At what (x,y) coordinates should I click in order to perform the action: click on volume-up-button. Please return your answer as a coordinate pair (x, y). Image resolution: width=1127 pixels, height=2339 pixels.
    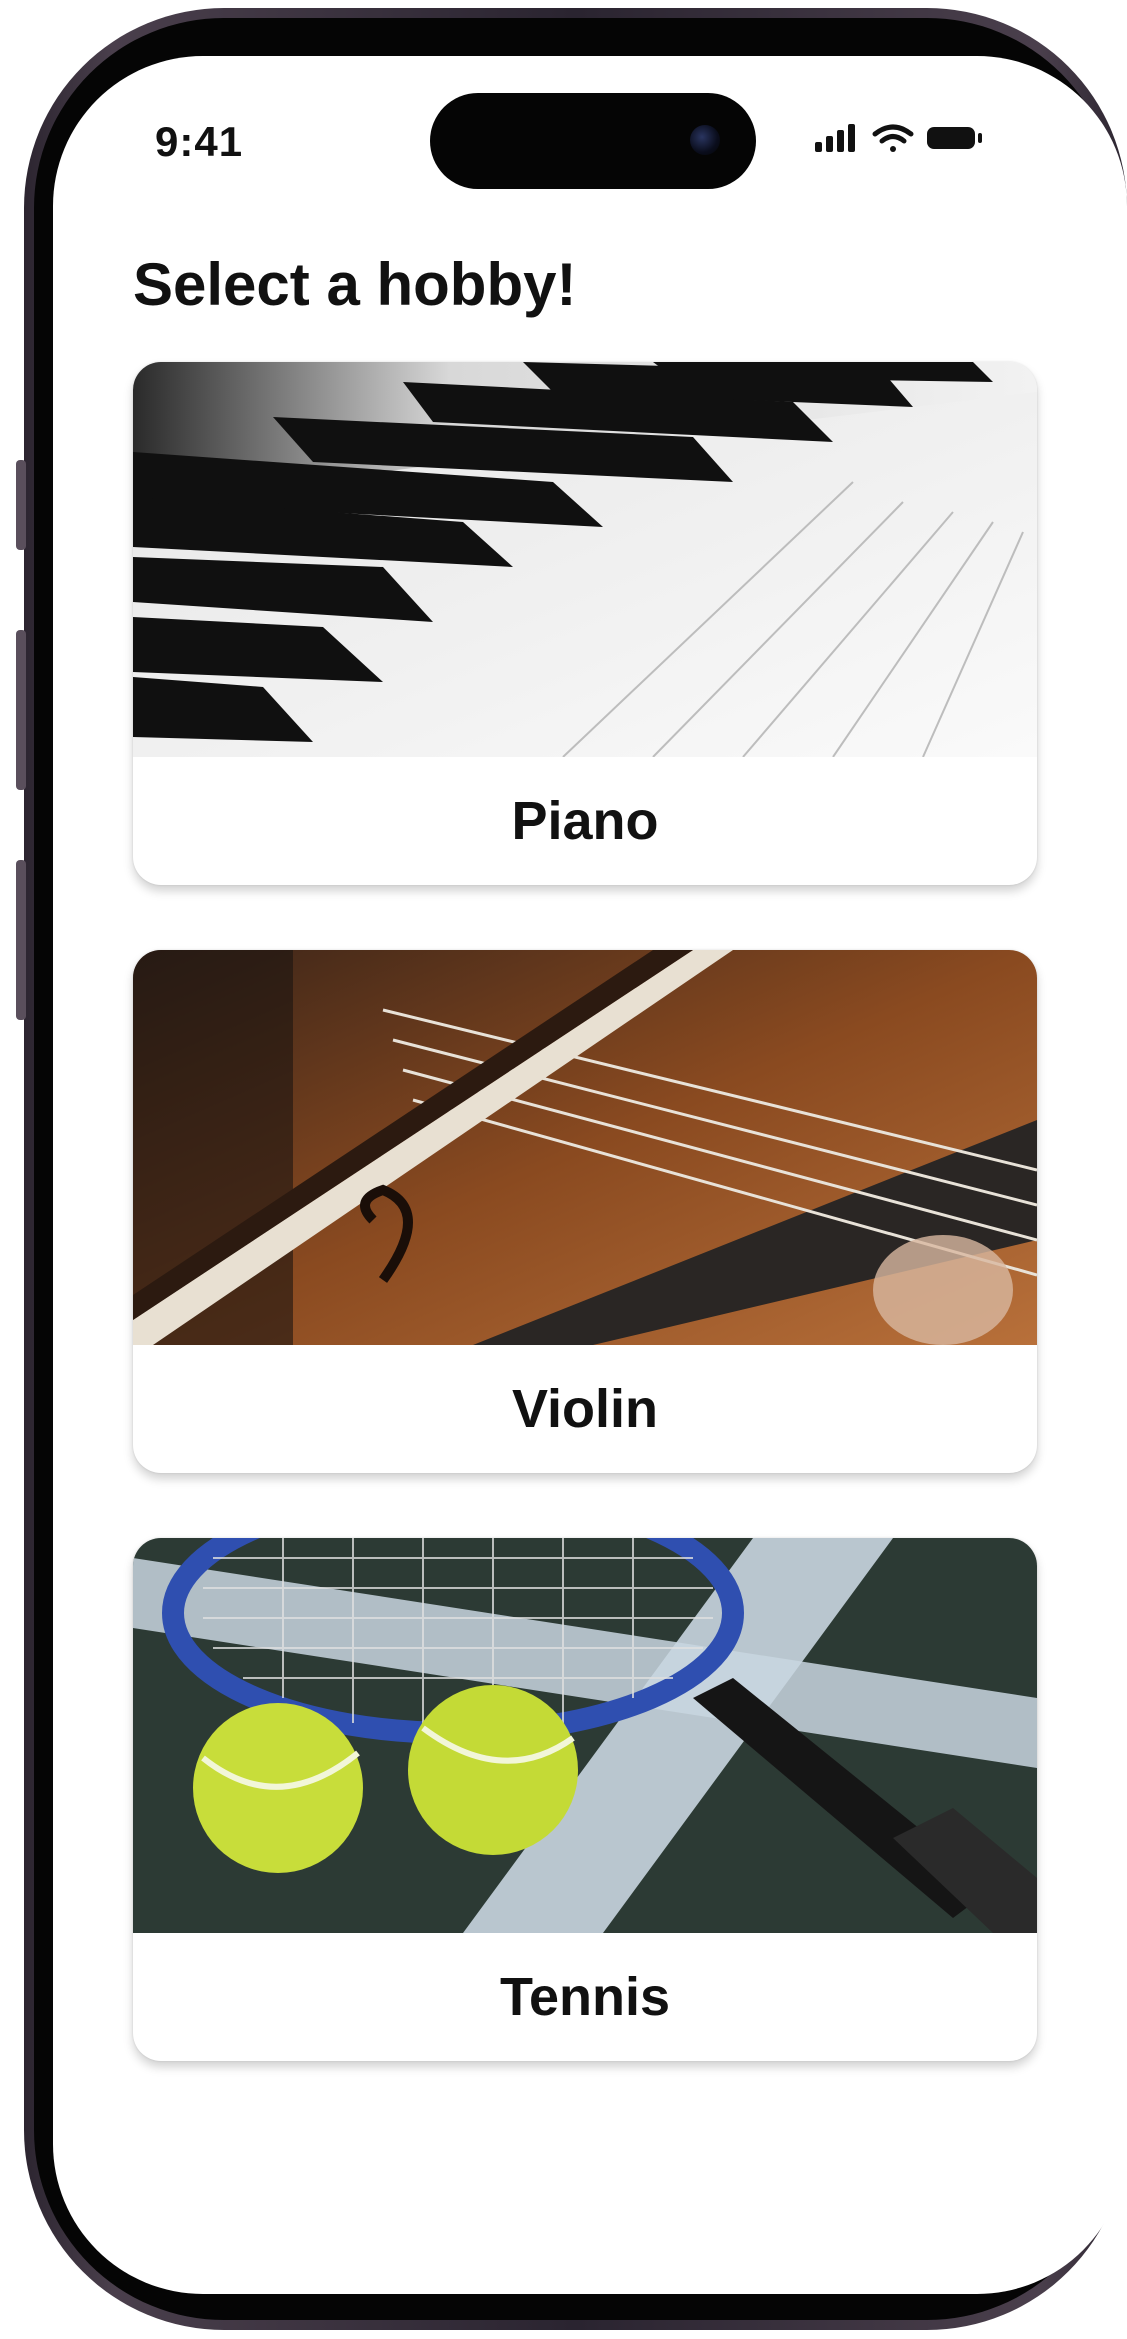
    Looking at the image, I should click on (21, 710).